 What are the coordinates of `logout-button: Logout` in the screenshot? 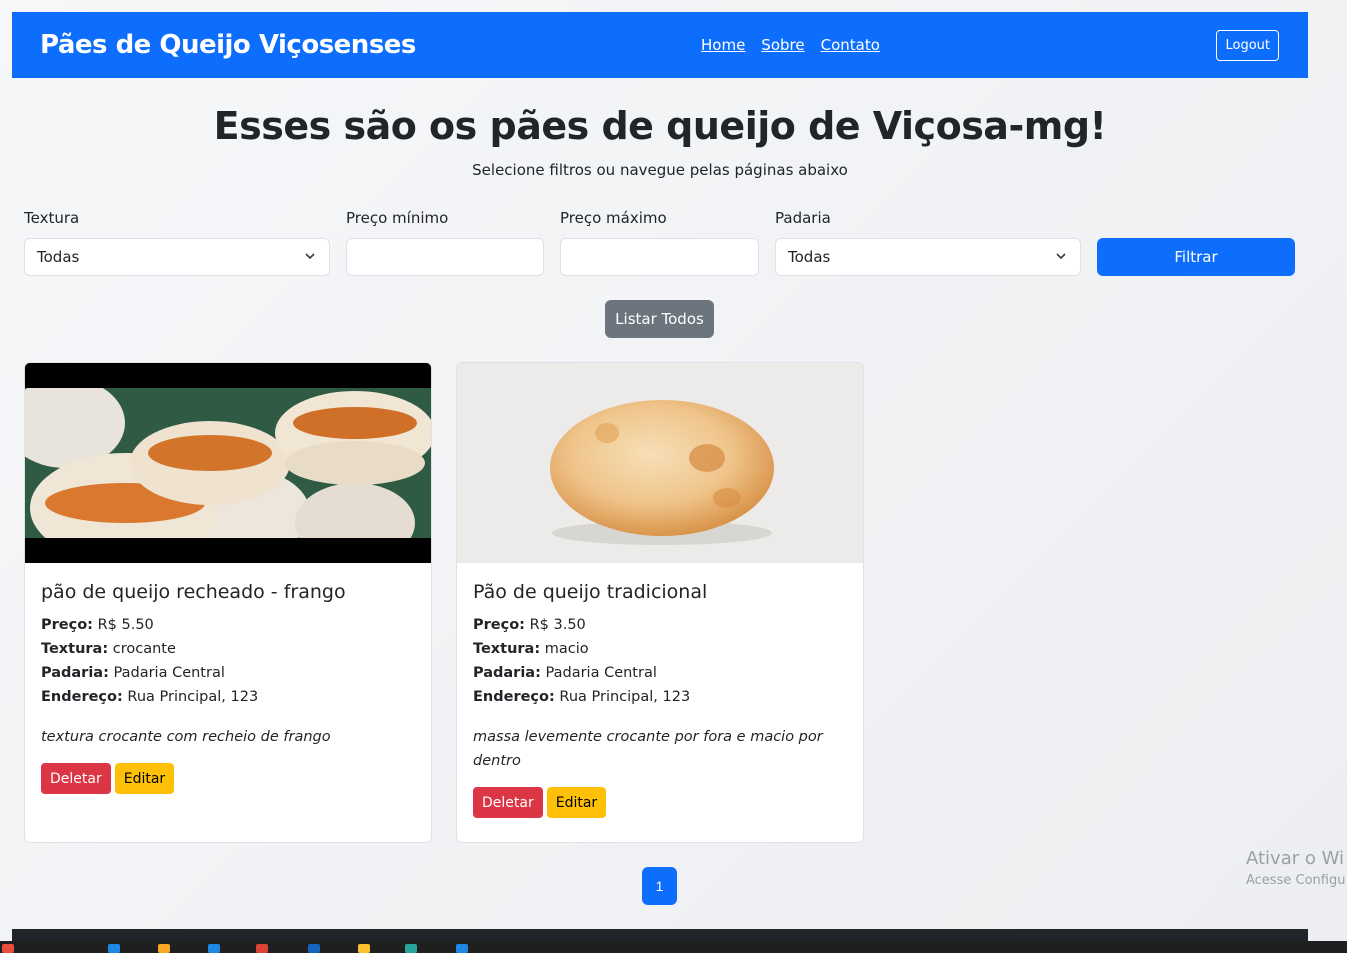 It's located at (1247, 45).